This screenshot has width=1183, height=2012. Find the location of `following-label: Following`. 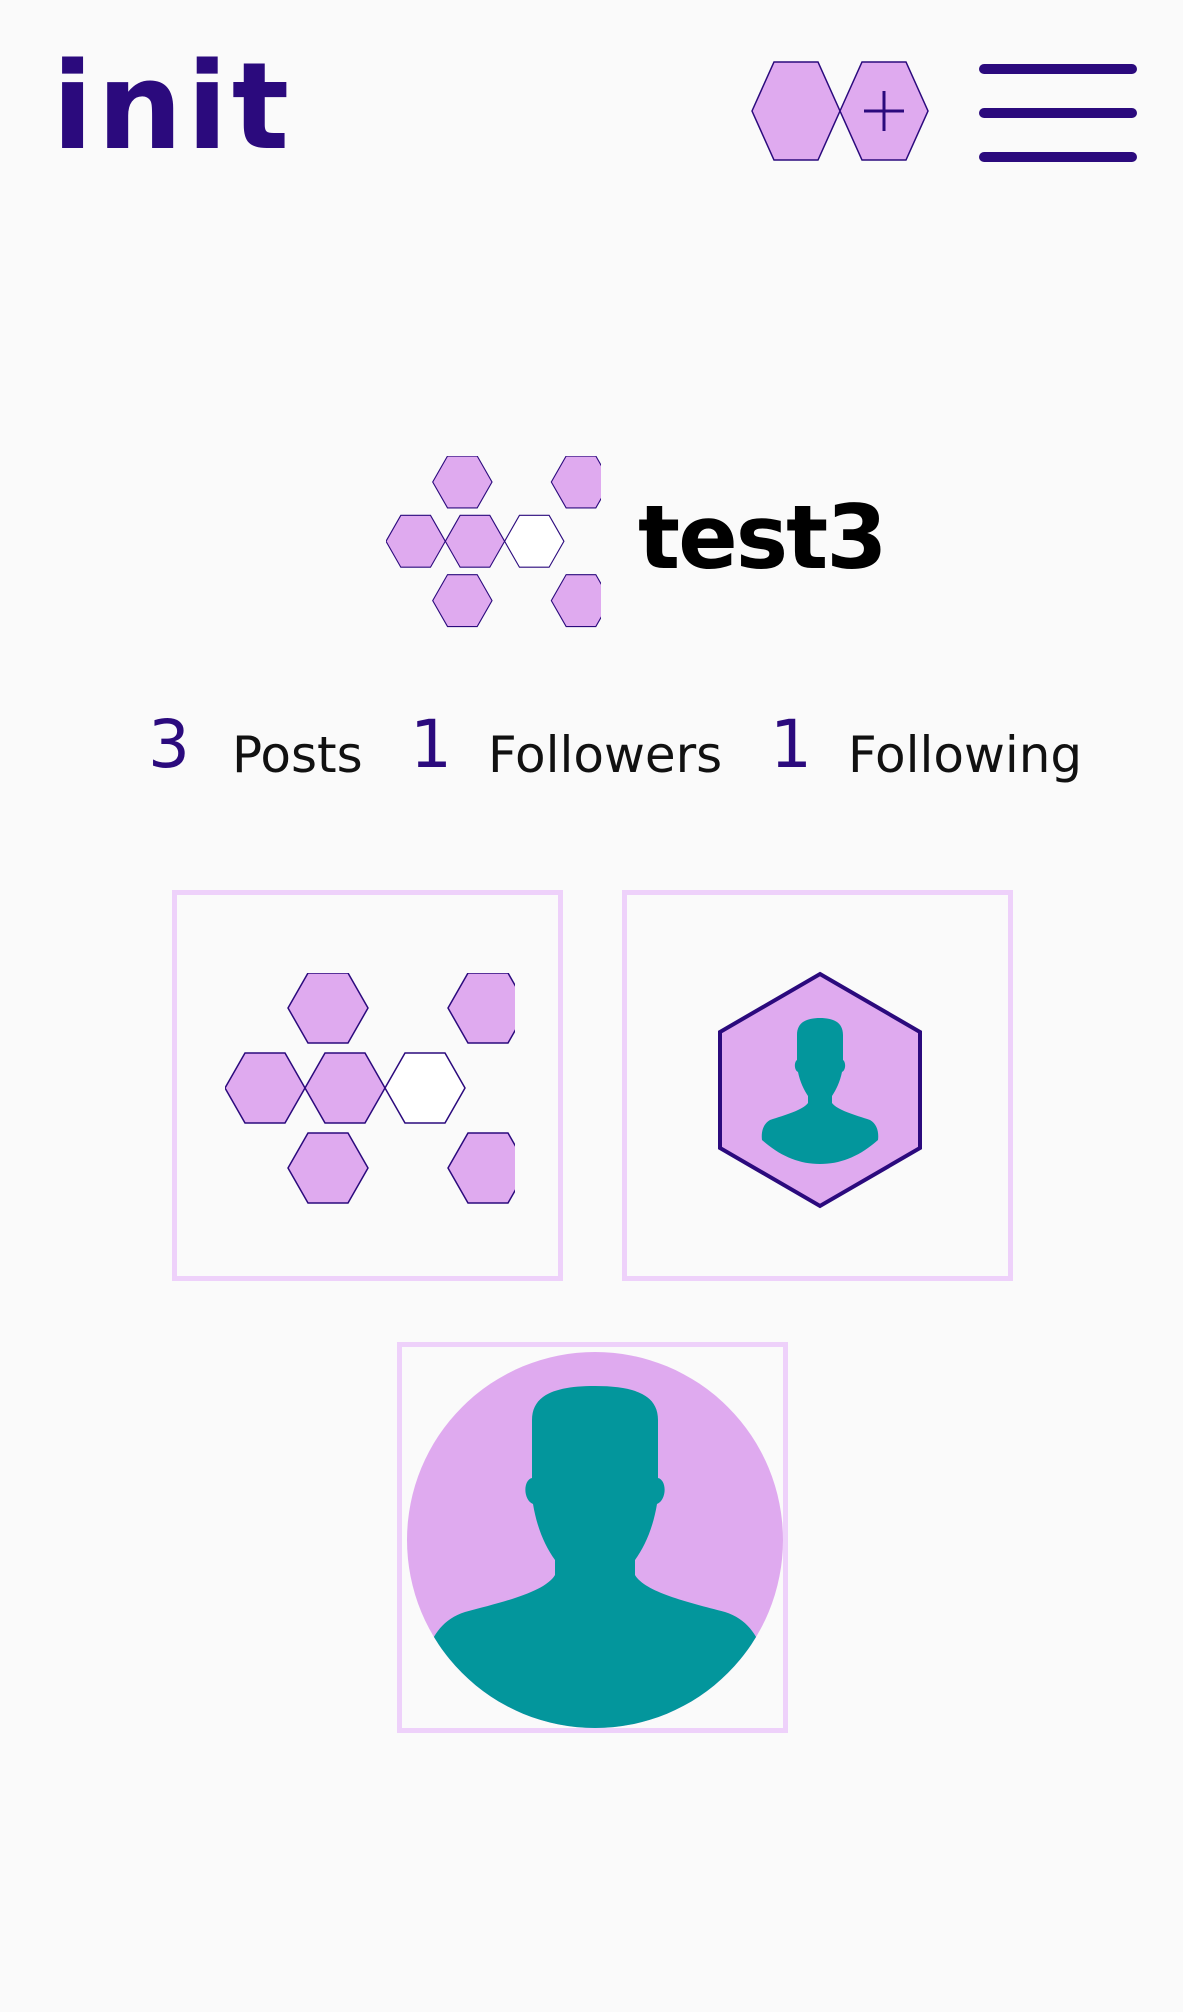

following-label: Following is located at coordinates (965, 755).